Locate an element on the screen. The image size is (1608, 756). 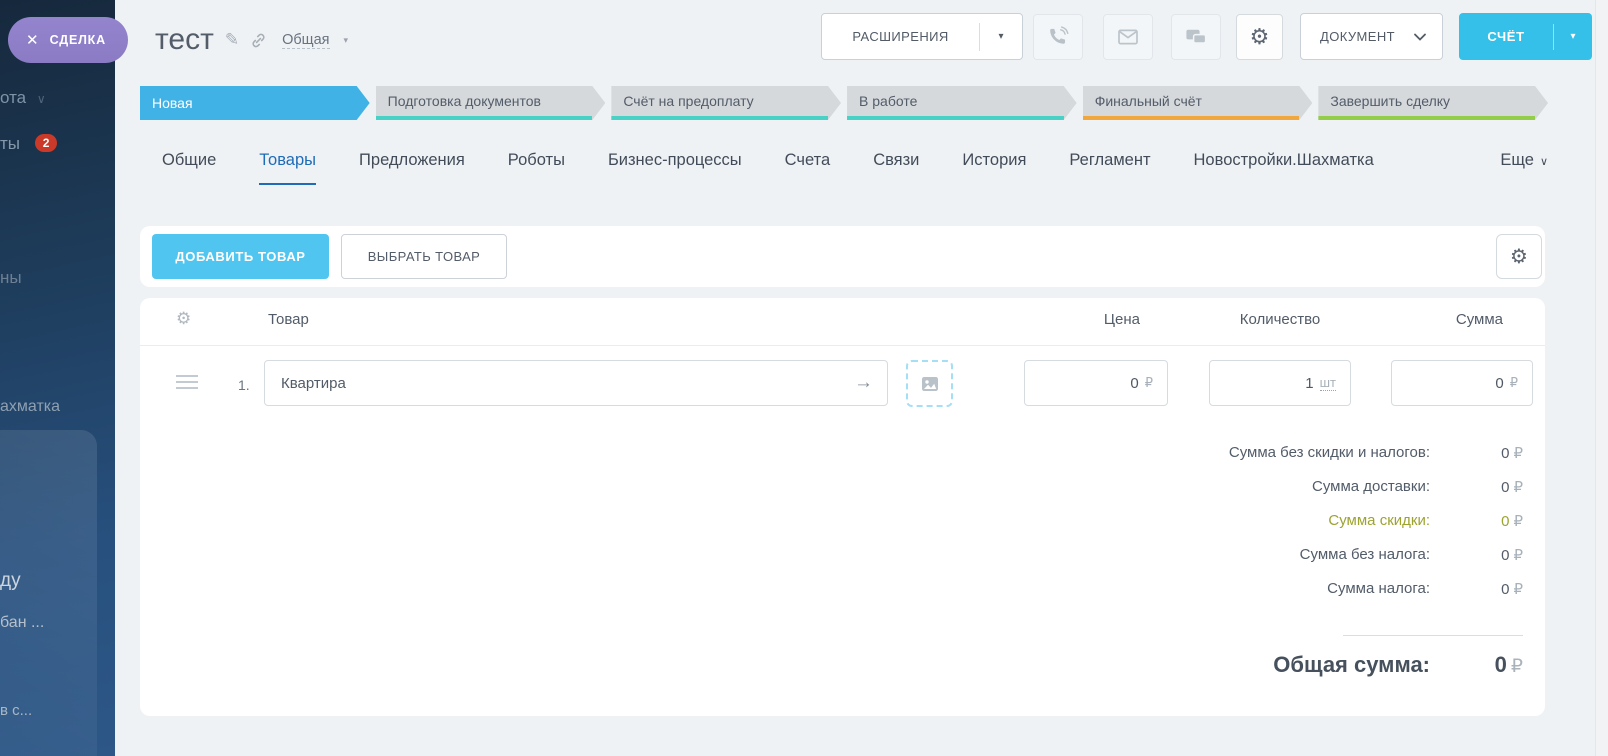
stage-in-progress: В работе is located at coordinates (962, 103).